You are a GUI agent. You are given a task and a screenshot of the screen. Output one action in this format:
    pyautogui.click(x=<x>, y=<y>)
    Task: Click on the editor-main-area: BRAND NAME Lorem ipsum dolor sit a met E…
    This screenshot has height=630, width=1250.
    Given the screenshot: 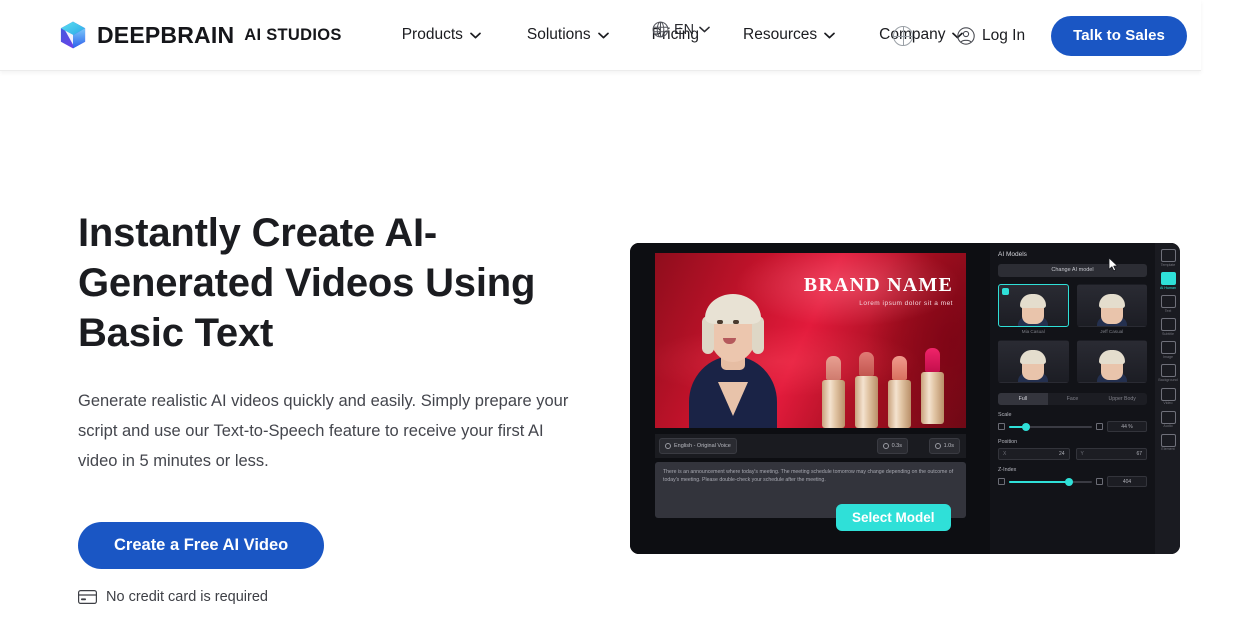 What is the action you would take?
    pyautogui.click(x=810, y=398)
    